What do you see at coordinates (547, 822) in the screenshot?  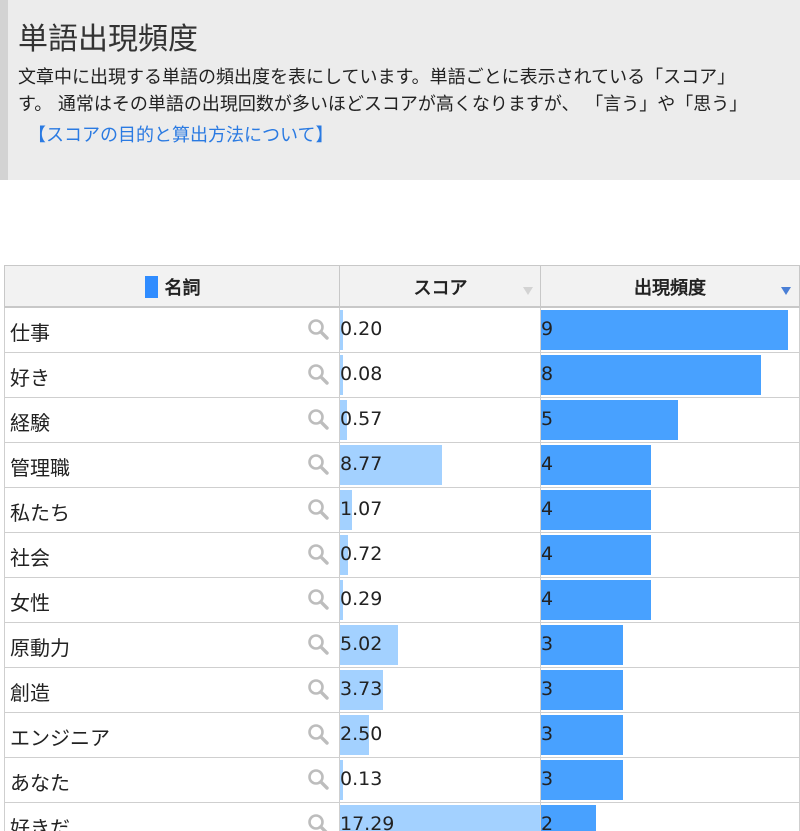 I see `frequency-value: 2` at bounding box center [547, 822].